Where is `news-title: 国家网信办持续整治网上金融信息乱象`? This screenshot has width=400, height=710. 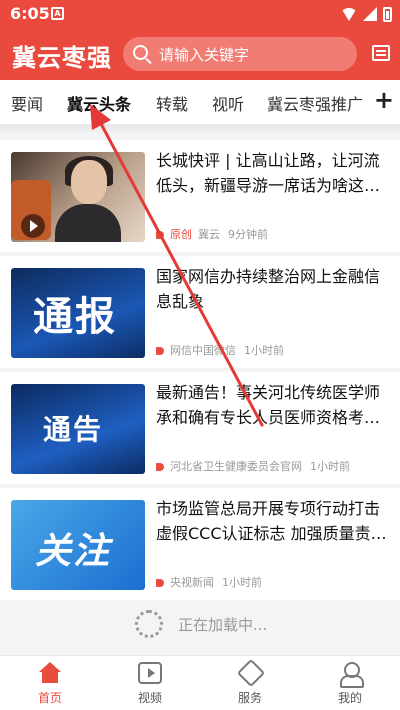
news-title: 国家网信办持续整治网上金融信息乱象 is located at coordinates (268, 289).